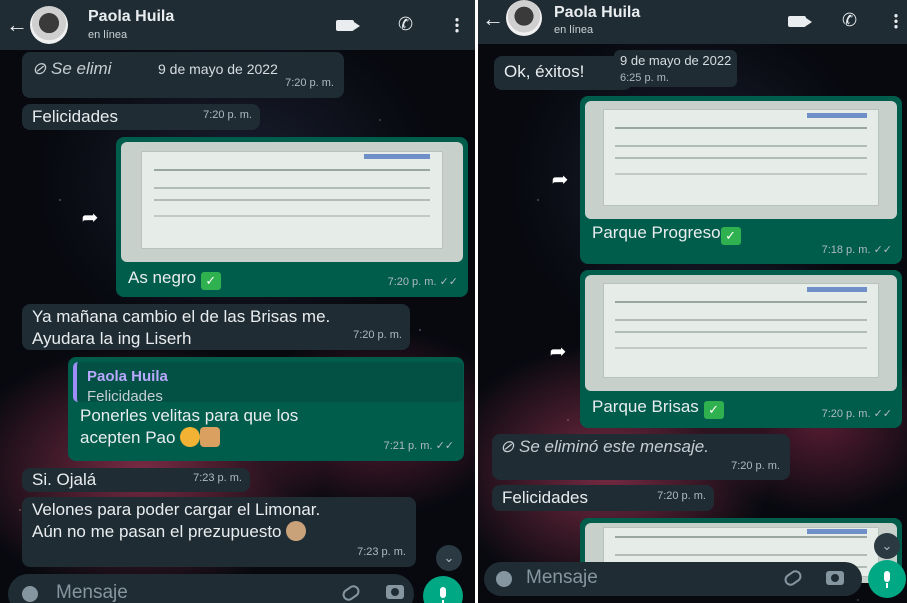 Image resolution: width=907 pixels, height=603 pixels. I want to click on message-text: Ok, éxitos!, so click(544, 71).